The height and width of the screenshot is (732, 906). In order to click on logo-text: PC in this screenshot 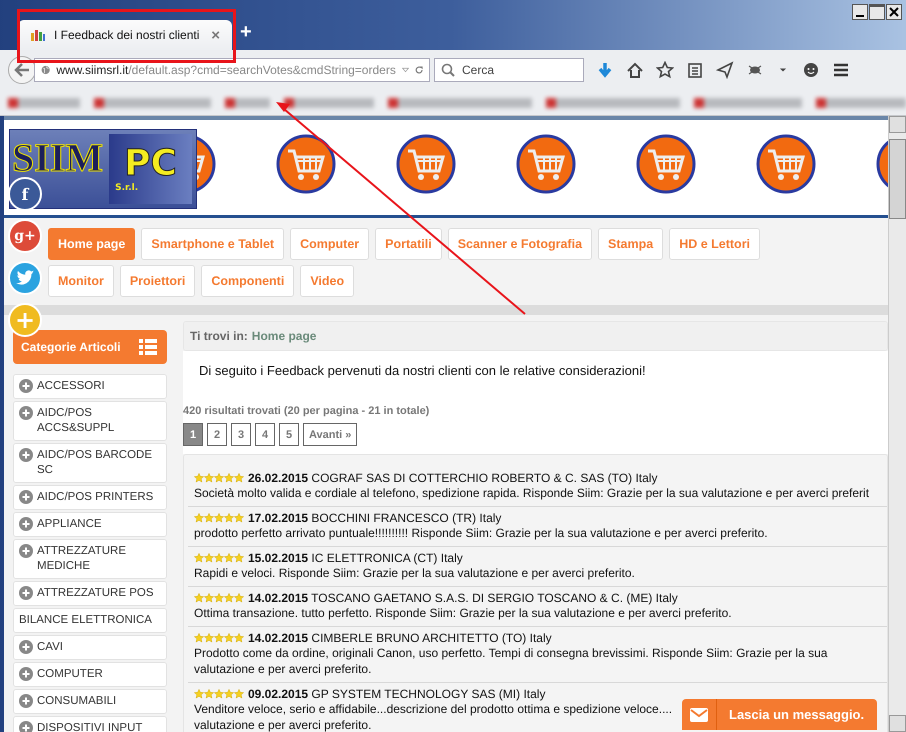, I will do `click(150, 164)`.